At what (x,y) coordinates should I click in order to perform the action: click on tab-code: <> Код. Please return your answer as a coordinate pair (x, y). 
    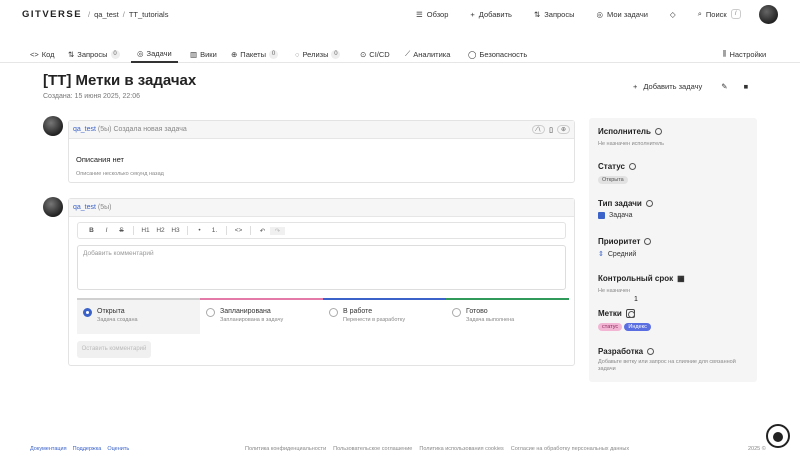
    Looking at the image, I should click on (42, 54).